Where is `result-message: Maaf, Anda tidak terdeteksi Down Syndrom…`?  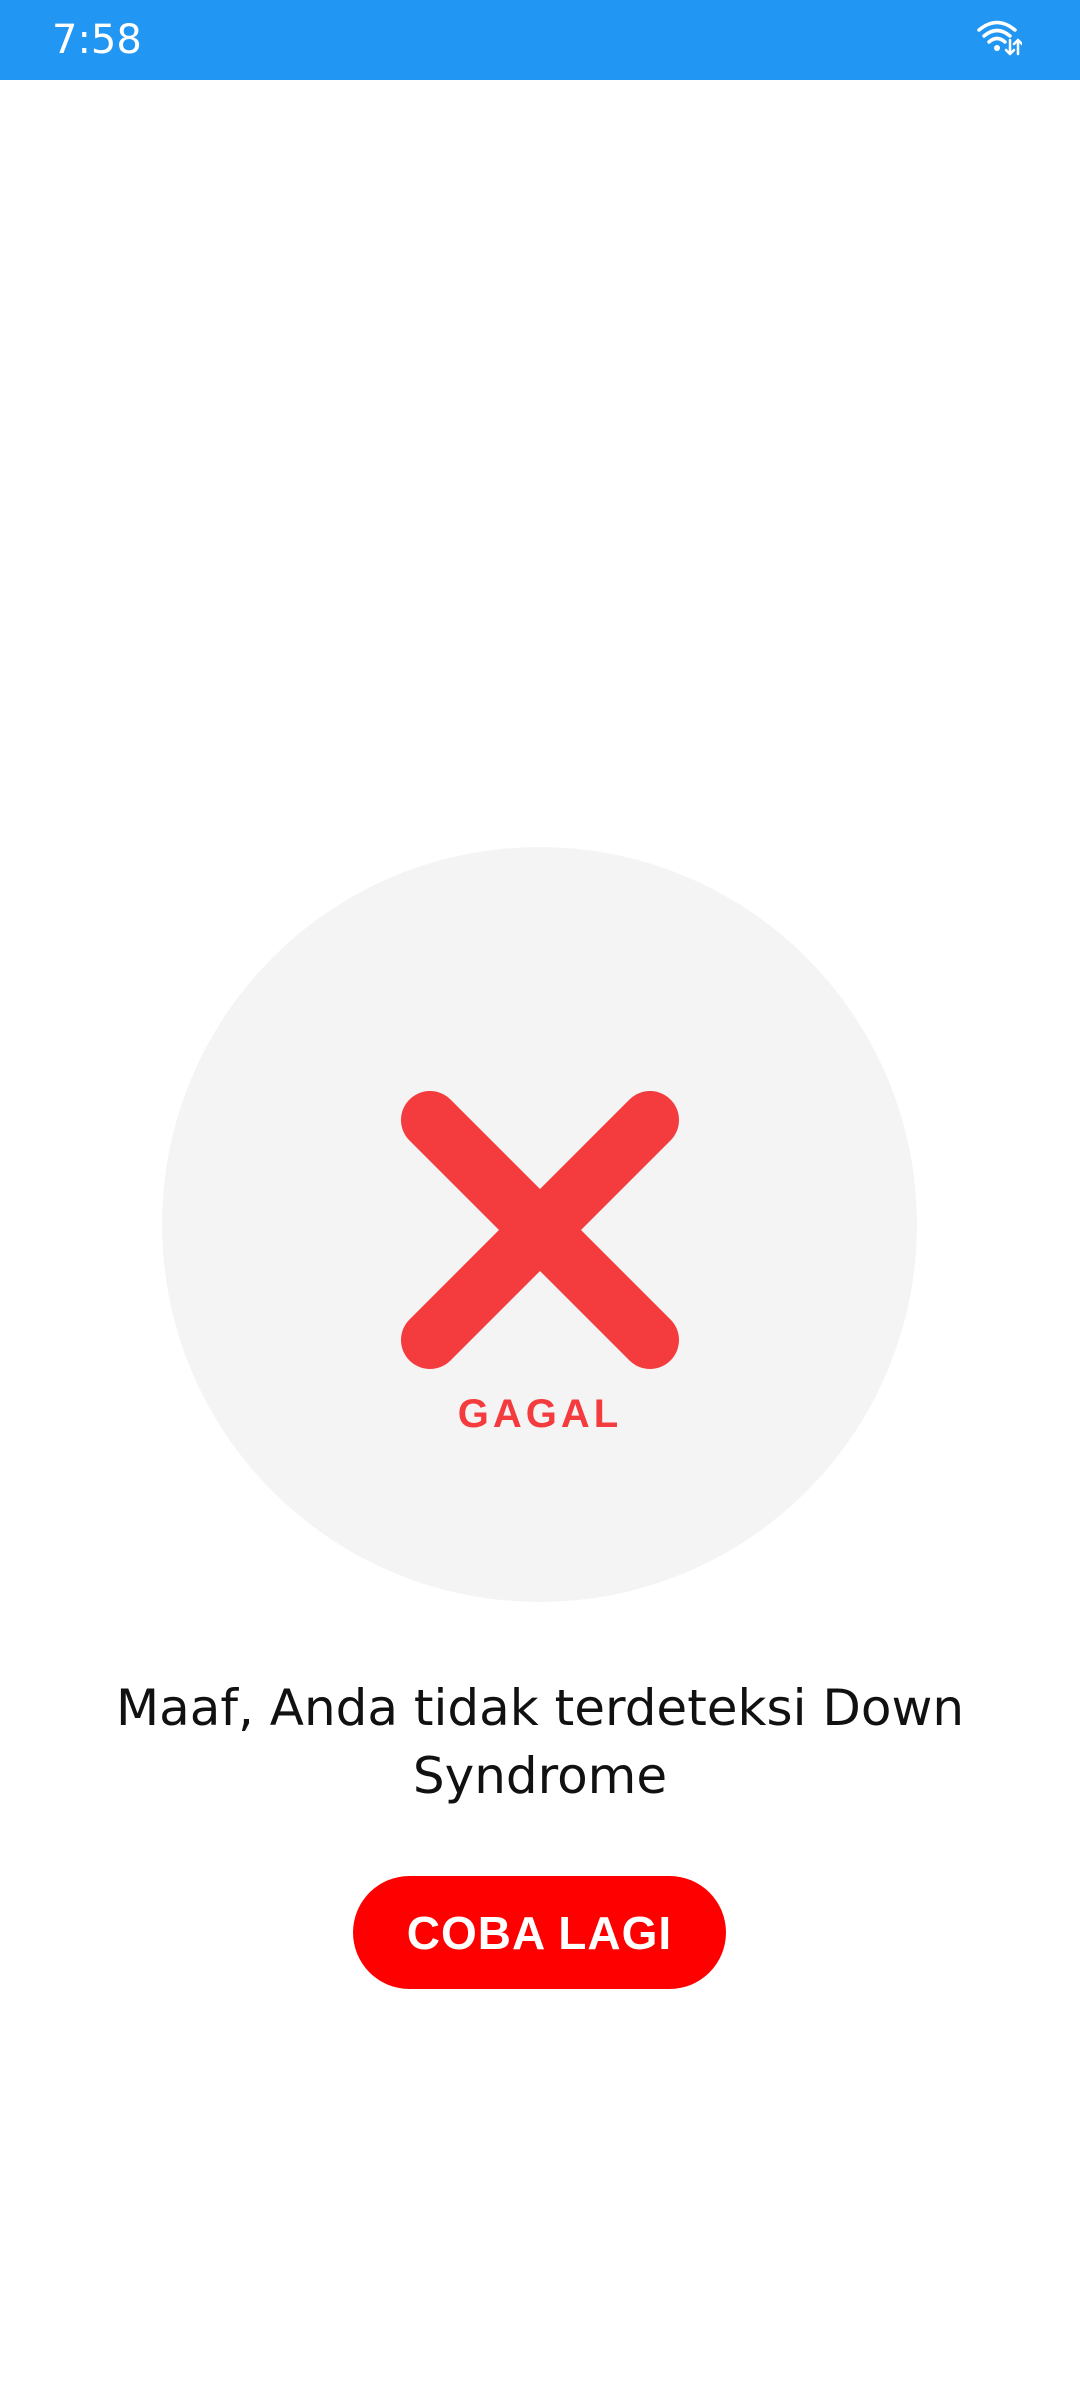
result-message: Maaf, Anda tidak terdeteksi Down Syndrom… is located at coordinates (540, 1742).